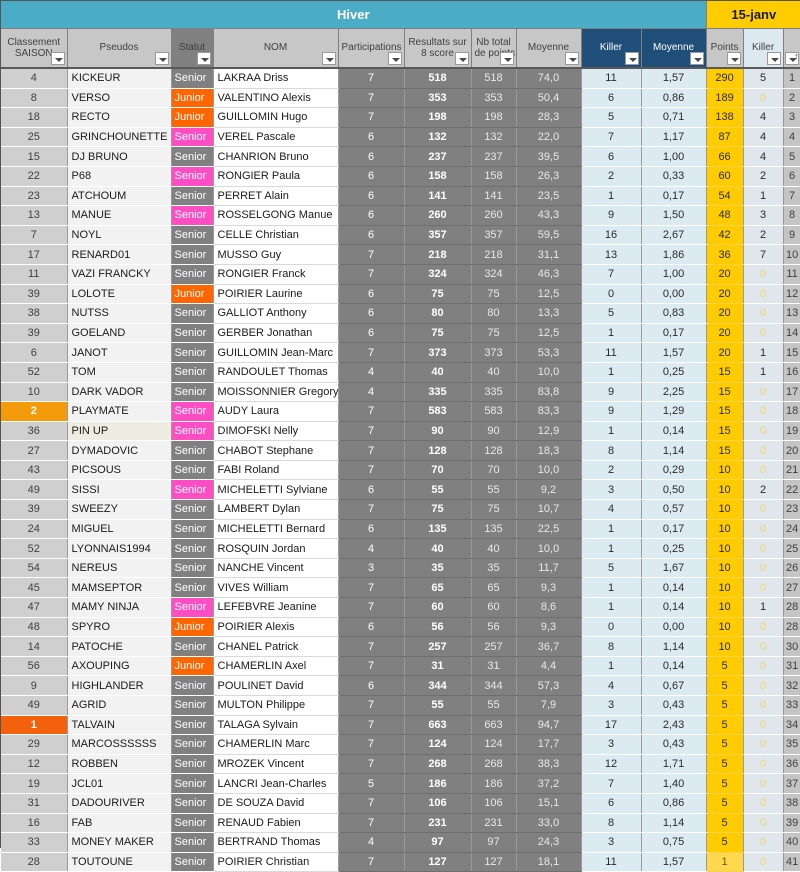 This screenshot has height=872, width=800. Describe the element at coordinates (494, 529) in the screenshot. I see `cell-nb-total-points: 135` at that location.